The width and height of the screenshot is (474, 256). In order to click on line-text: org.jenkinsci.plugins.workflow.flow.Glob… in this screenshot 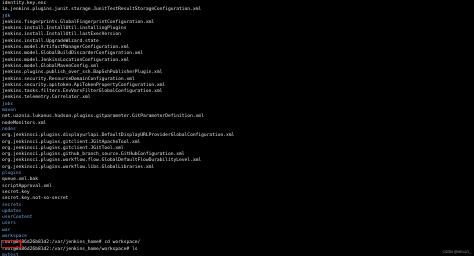, I will do `click(102, 161)`.